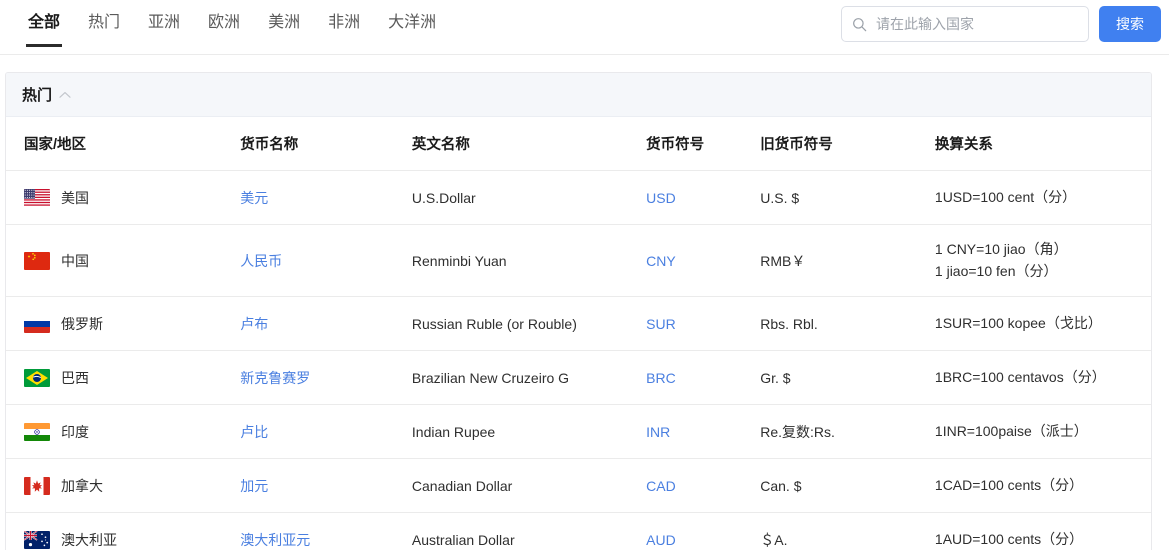  What do you see at coordinates (1011, 431) in the screenshot?
I see `conversion-line: 1INR=100paise（派士）` at bounding box center [1011, 431].